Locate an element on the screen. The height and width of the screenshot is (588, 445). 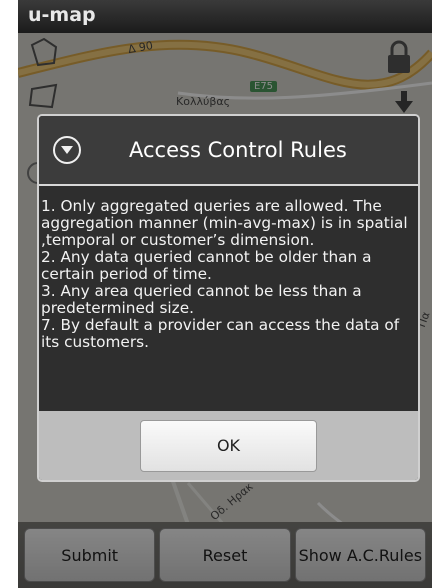
ok-button: OK is located at coordinates (228, 445).